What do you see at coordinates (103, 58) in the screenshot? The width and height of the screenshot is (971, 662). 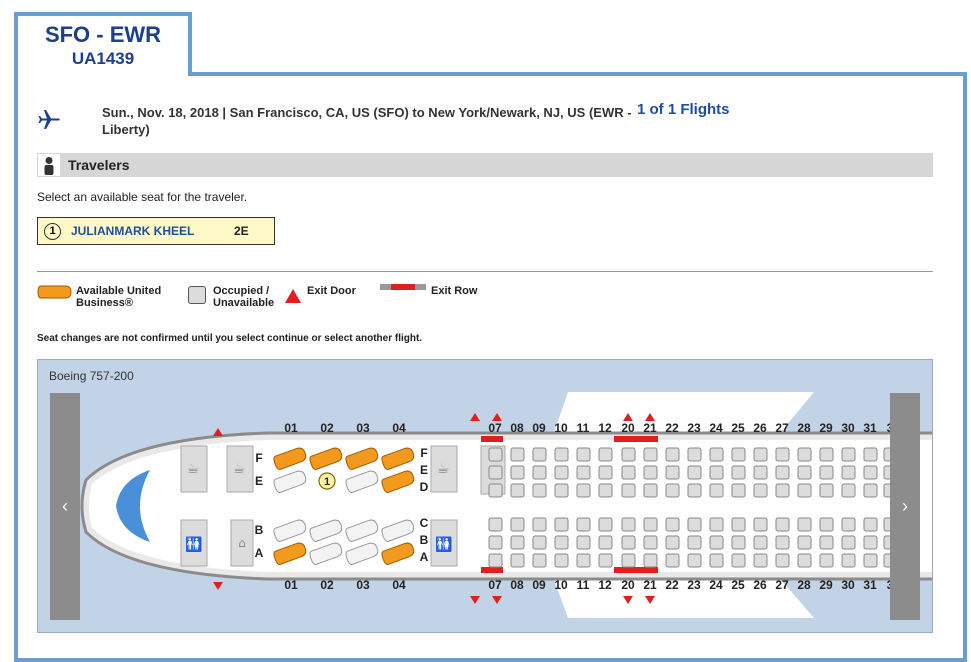 I see `flight-number: UA1439` at bounding box center [103, 58].